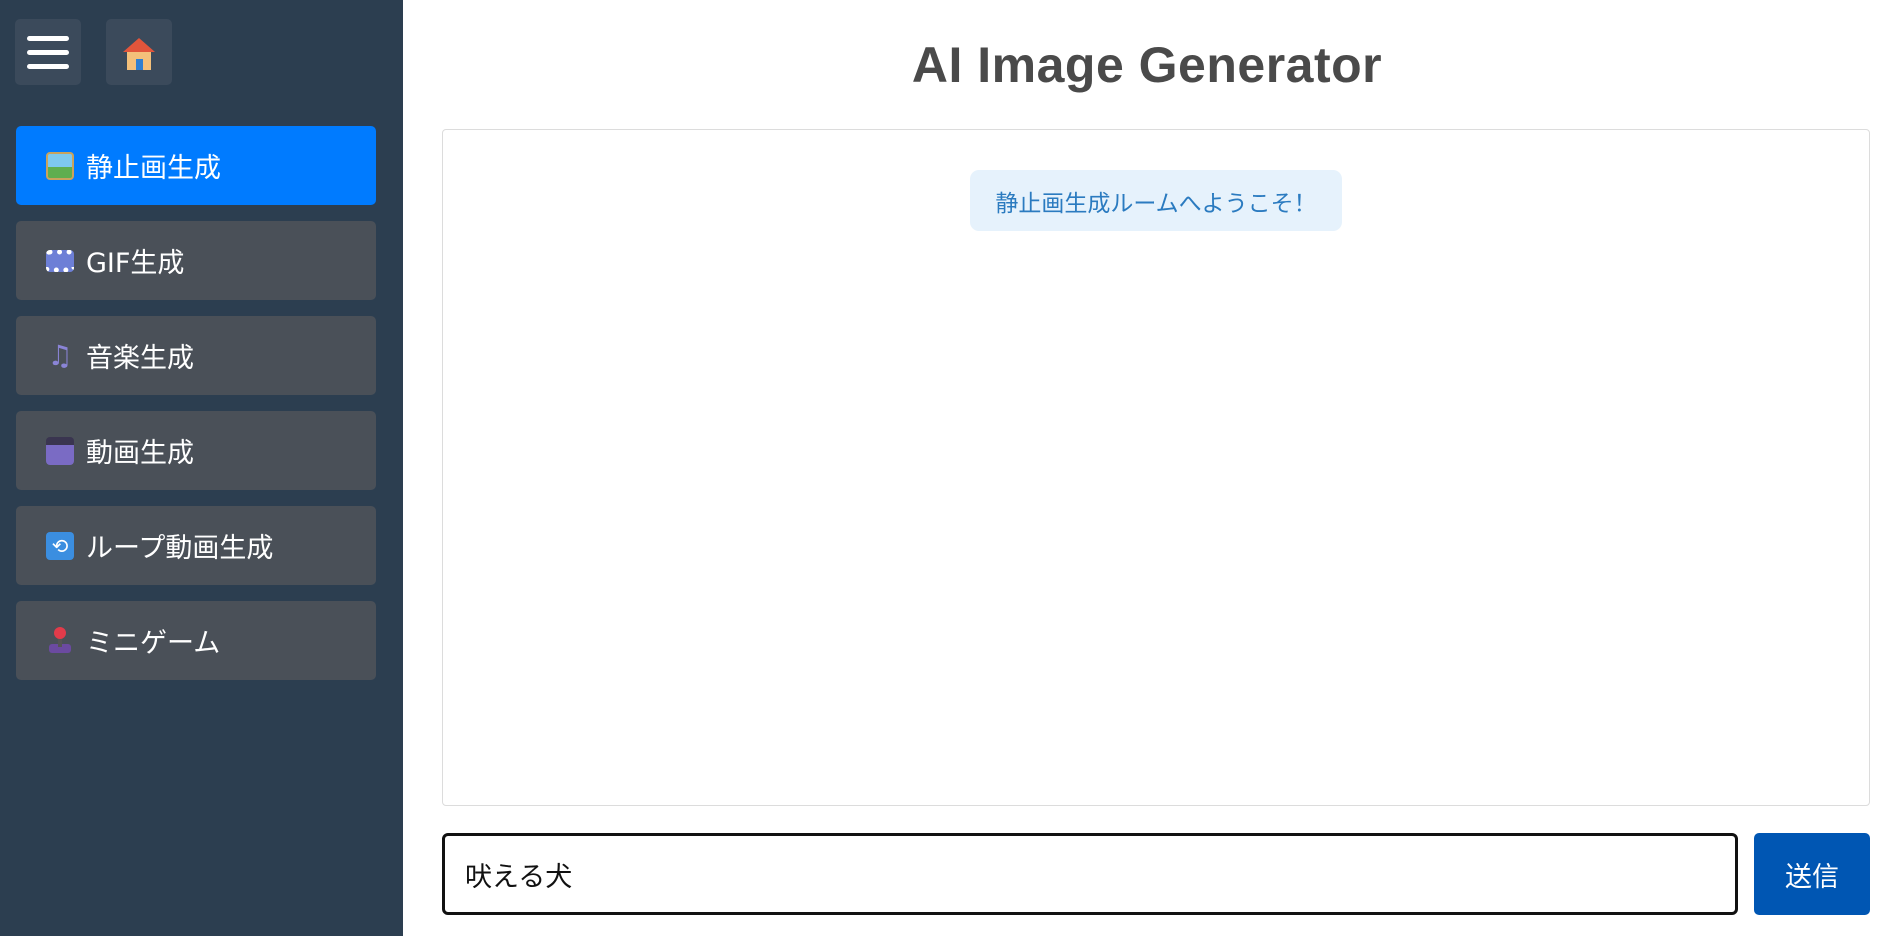 The width and height of the screenshot is (1891, 936). Describe the element at coordinates (153, 643) in the screenshot. I see `sidebar-item-label: ミニゲーム` at that location.